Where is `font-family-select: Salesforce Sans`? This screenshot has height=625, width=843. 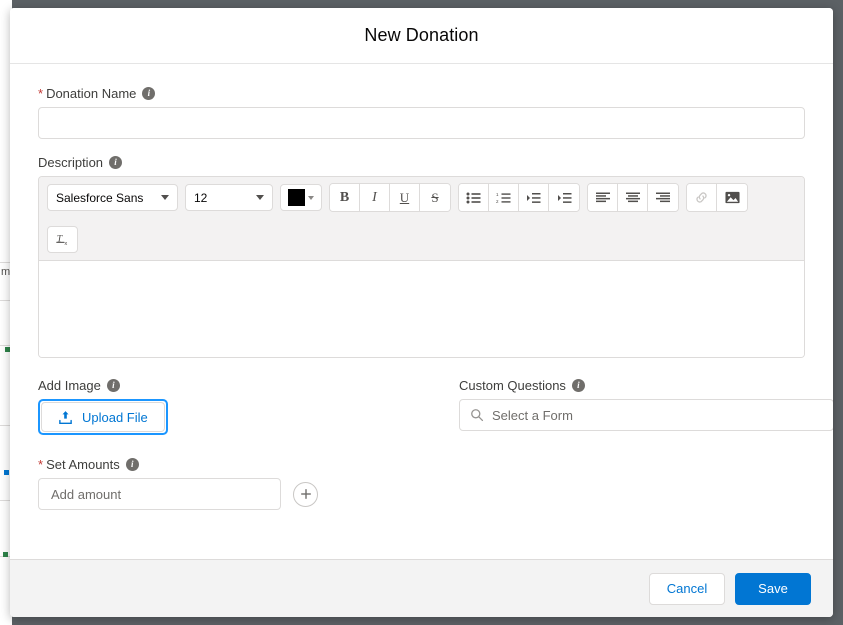 font-family-select: Salesforce Sans is located at coordinates (112, 197).